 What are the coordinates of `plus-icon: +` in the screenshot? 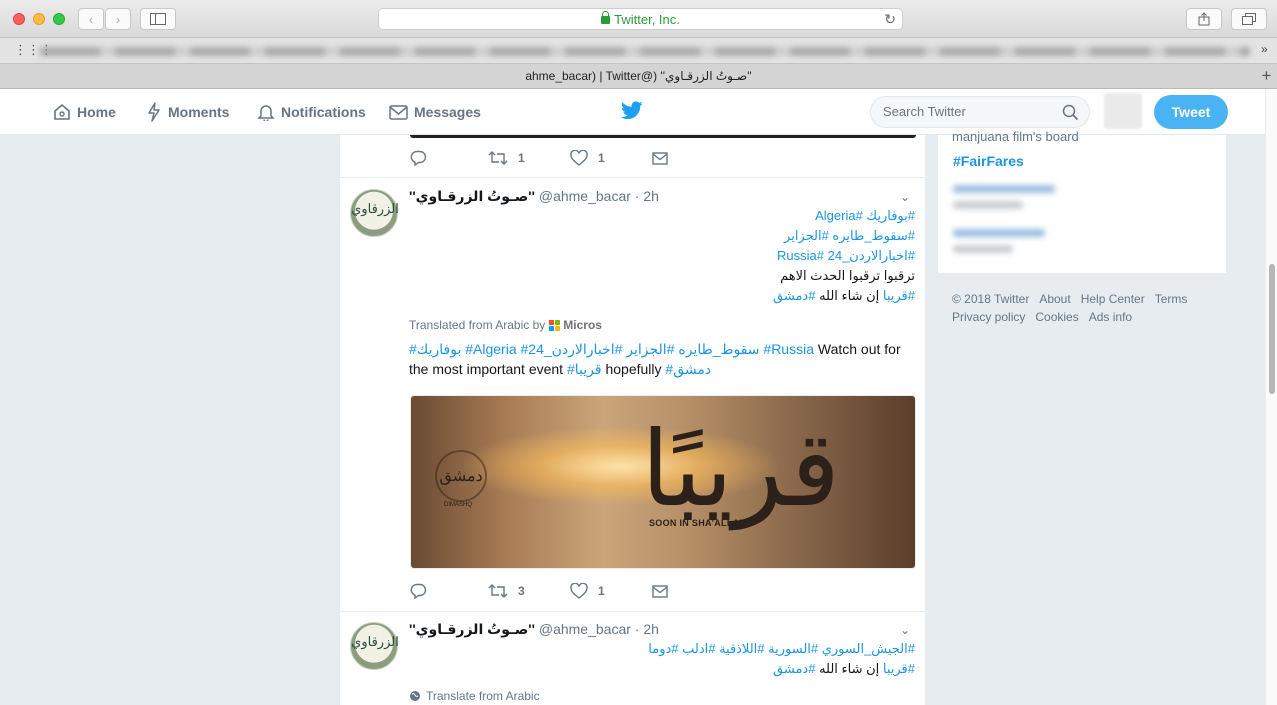 It's located at (1266, 75).